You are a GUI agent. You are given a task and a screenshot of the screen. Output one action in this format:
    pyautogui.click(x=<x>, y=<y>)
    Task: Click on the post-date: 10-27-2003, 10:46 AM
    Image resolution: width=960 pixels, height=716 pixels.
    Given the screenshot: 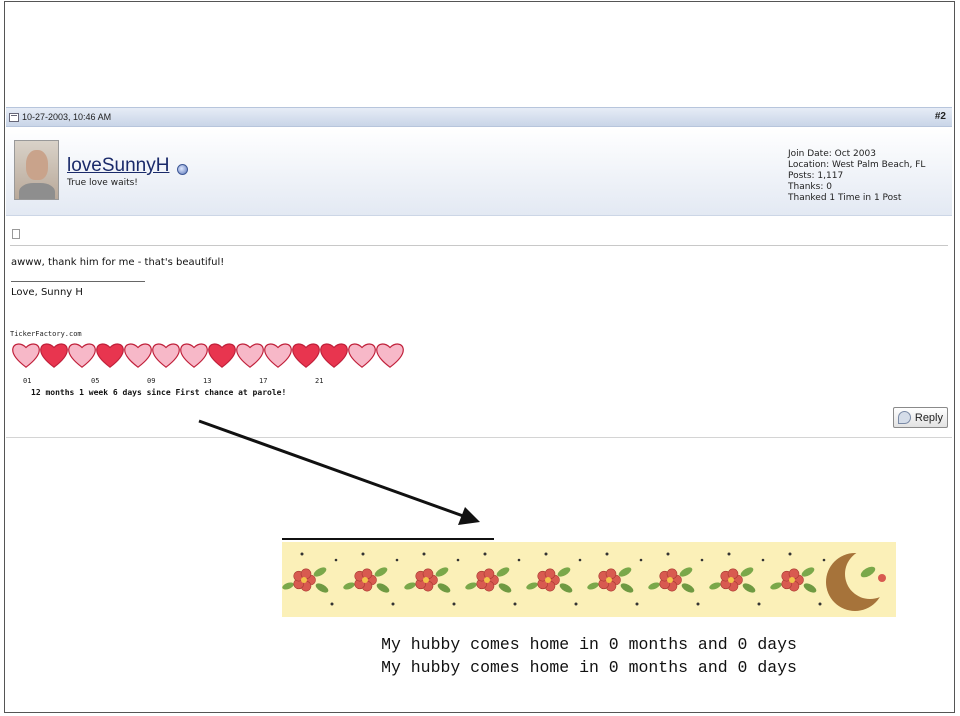 What is the action you would take?
    pyautogui.click(x=67, y=117)
    